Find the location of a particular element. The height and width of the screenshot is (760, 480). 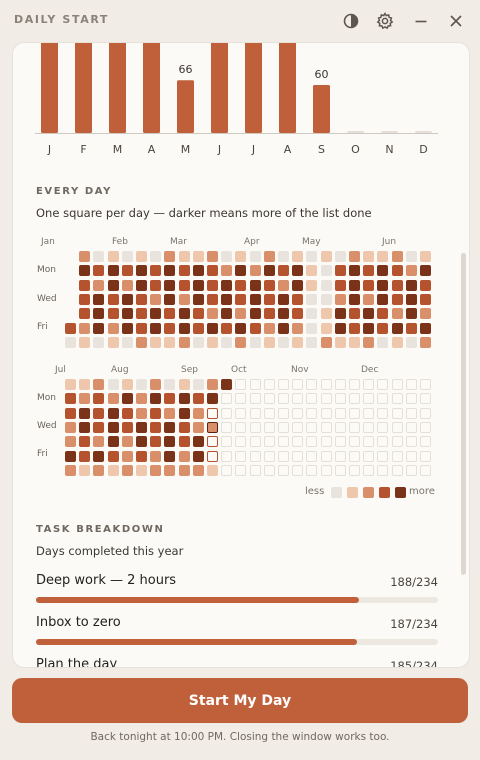

heatmap-day-label: Mon is located at coordinates (46, 270).